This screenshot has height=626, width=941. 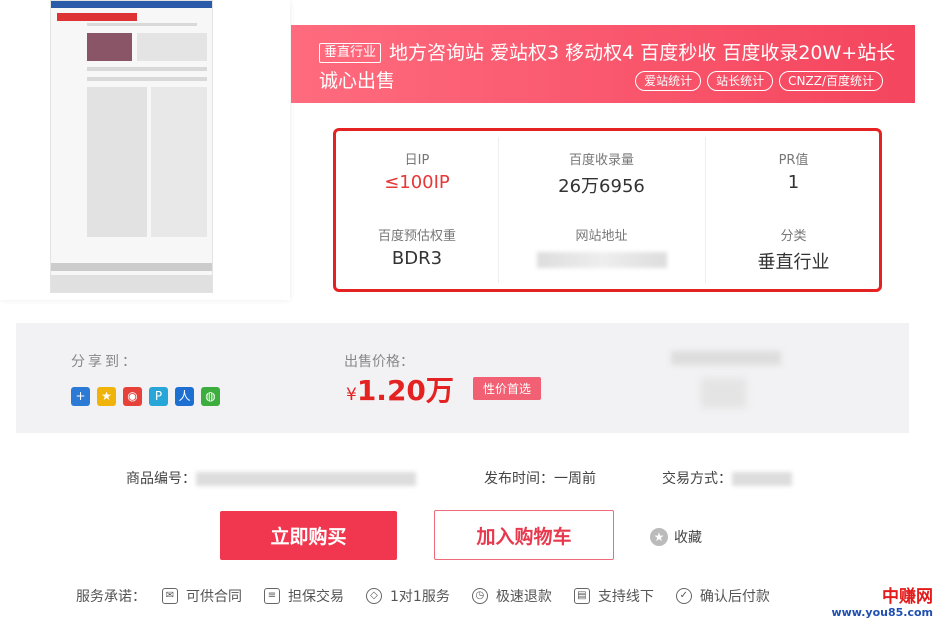 What do you see at coordinates (131, 146) in the screenshot?
I see `site-screenshot-thumbnail` at bounding box center [131, 146].